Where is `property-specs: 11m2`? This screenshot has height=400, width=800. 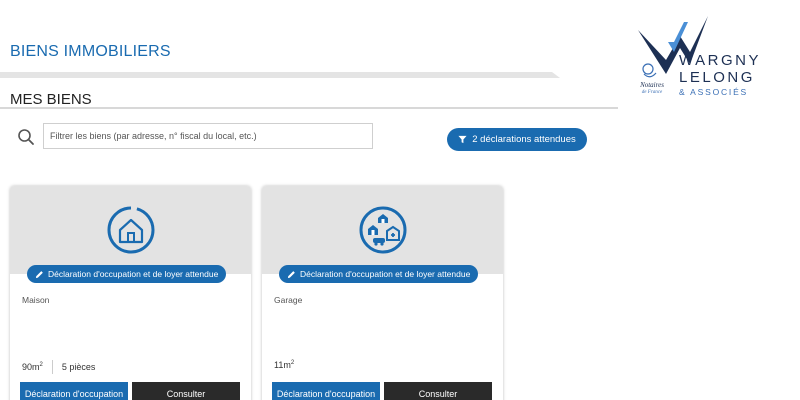
property-specs: 11m2 is located at coordinates (284, 365).